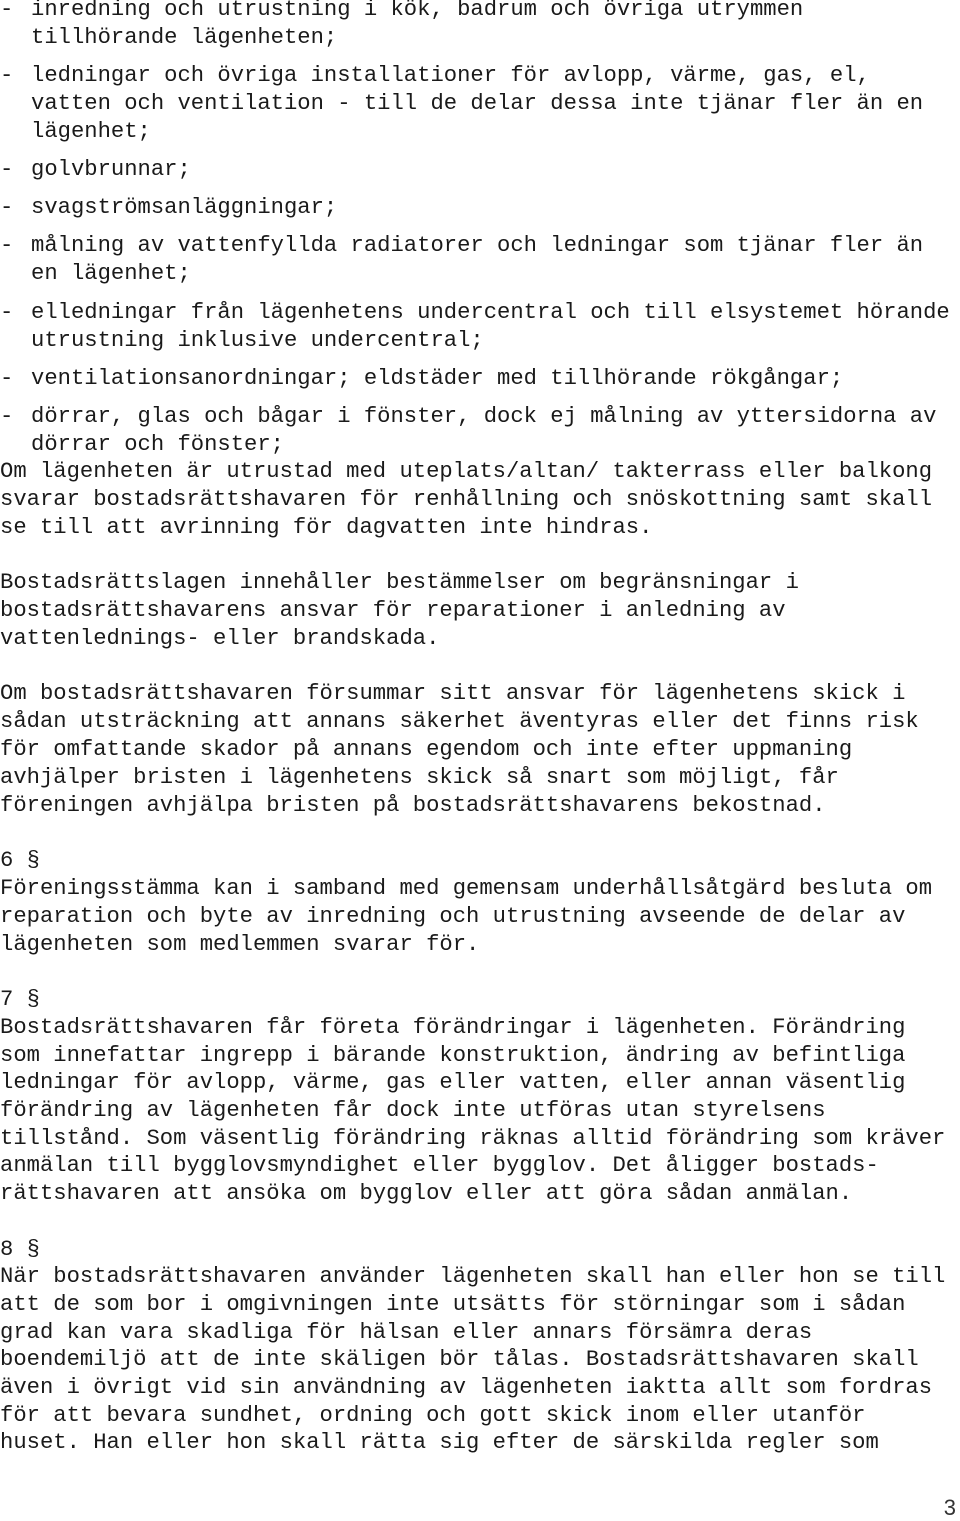 This screenshot has width=960, height=1521. I want to click on bullet-text-line: svagströmsanläggningar;, so click(184, 207).